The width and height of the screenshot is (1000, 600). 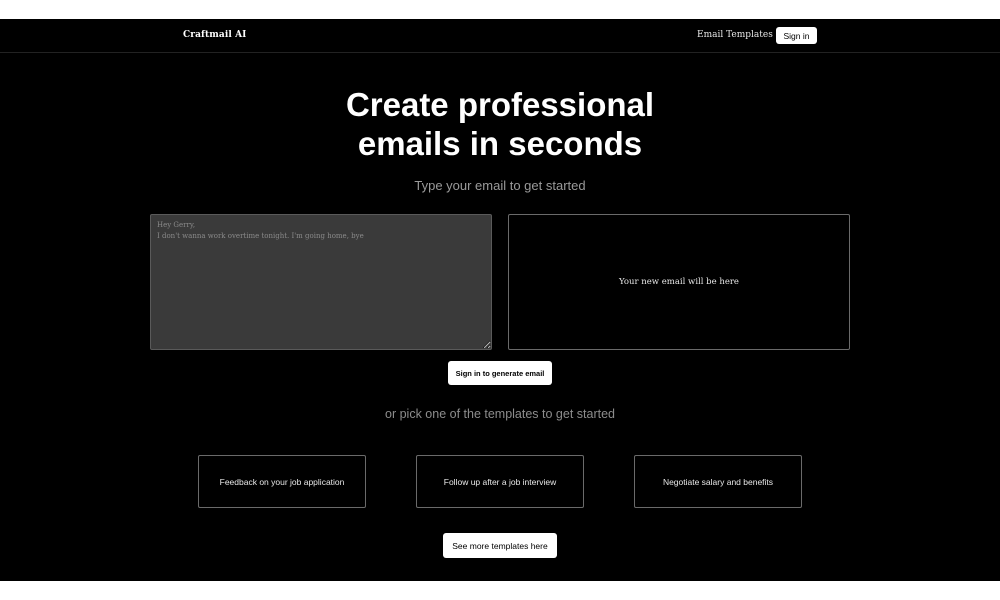 What do you see at coordinates (500, 36) in the screenshot?
I see `top-nav: Craftmail AI Email Templates Sign in` at bounding box center [500, 36].